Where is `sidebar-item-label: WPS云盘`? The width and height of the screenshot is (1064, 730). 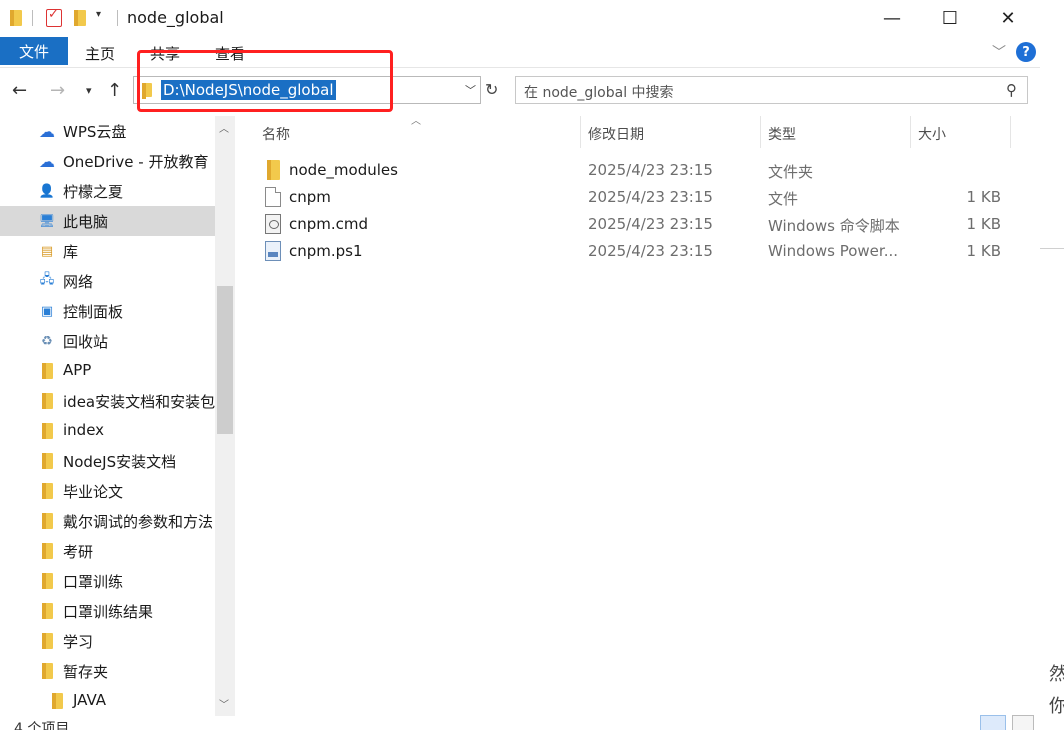
sidebar-item-label: WPS云盘 is located at coordinates (95, 132).